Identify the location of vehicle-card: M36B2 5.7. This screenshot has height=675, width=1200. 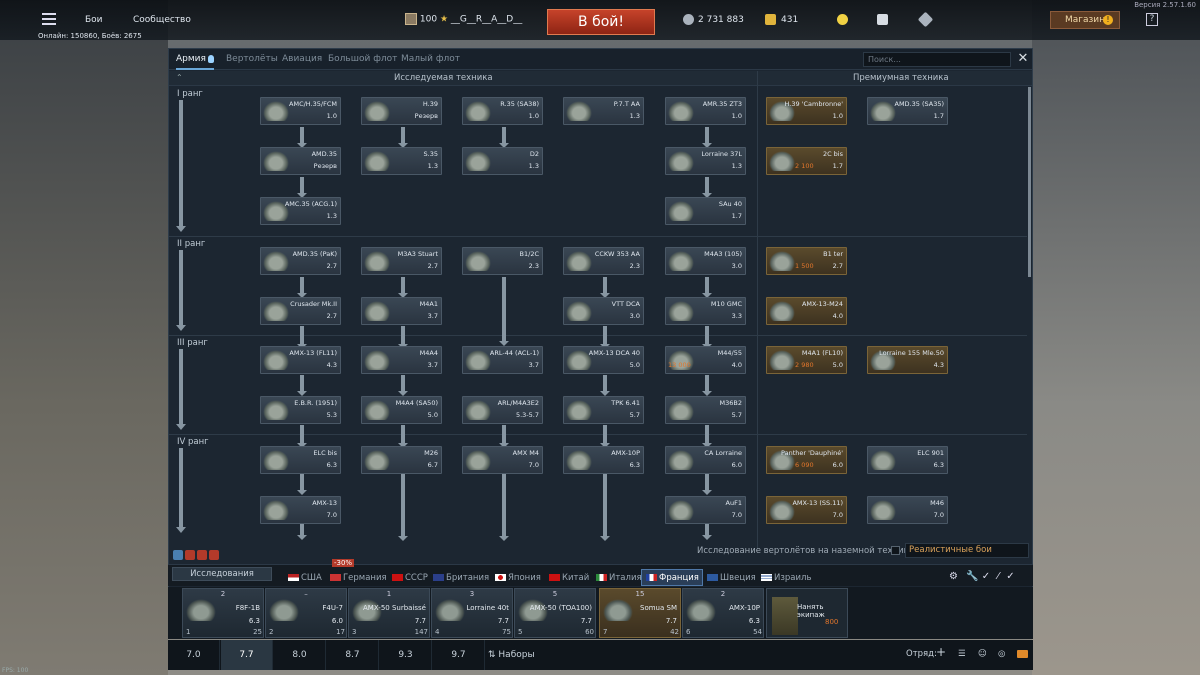
(705, 410).